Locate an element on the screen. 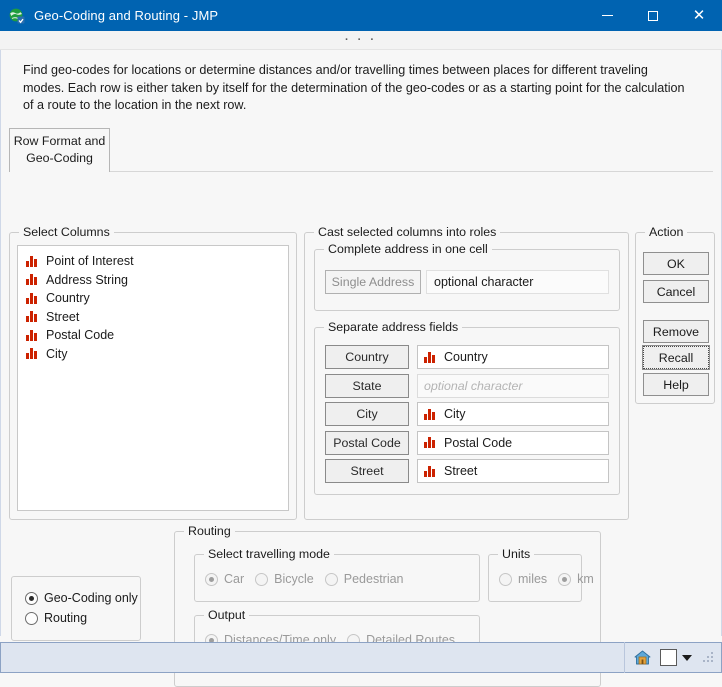  travel-mode-options: Car Bicycle Pedestrian is located at coordinates (339, 579).